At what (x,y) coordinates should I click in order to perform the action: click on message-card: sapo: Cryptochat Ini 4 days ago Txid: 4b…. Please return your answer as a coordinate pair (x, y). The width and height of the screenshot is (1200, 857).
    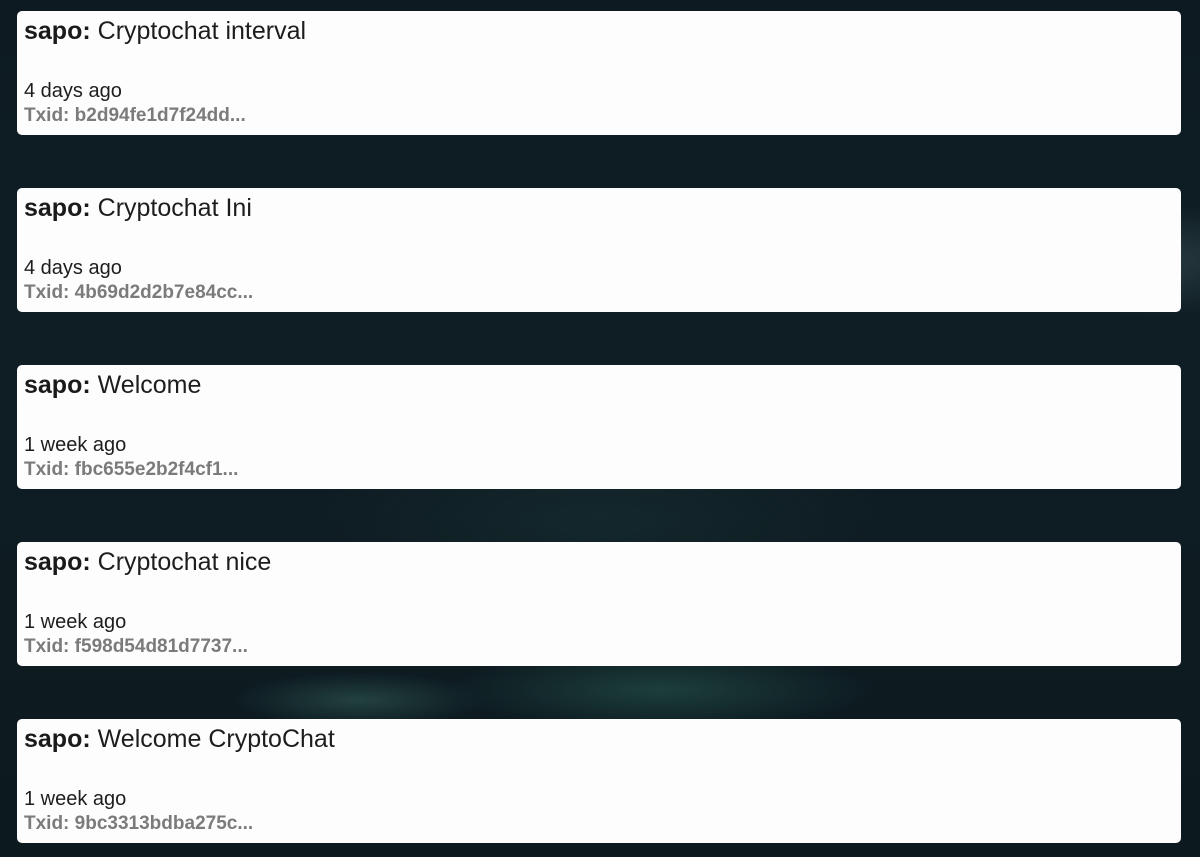
    Looking at the image, I should click on (599, 250).